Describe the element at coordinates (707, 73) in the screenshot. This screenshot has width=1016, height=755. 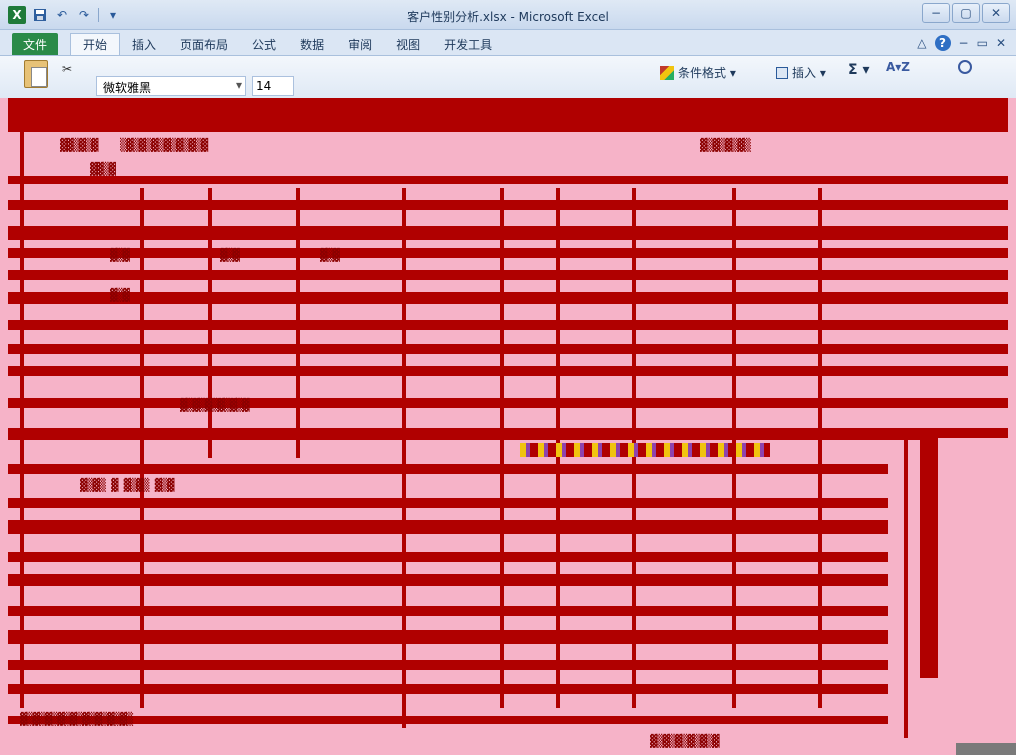
I see `conditional-format-label: 条件格式 ▾` at that location.